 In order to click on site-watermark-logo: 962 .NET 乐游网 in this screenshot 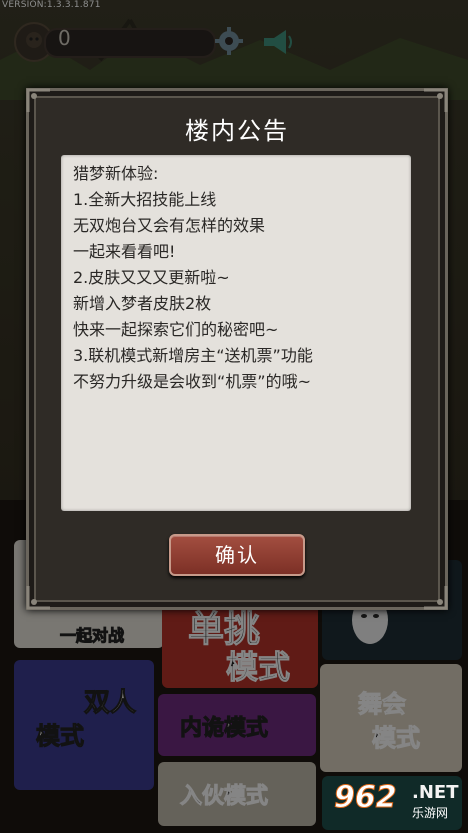, I will do `click(398, 804)`.